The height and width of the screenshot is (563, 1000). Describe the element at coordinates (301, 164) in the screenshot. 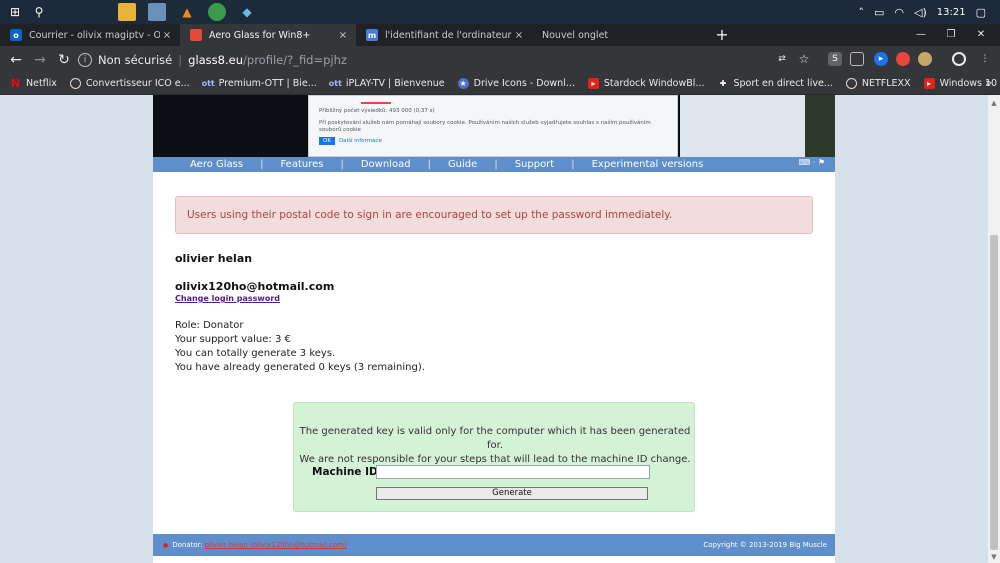

I see `nav-features: Features` at that location.